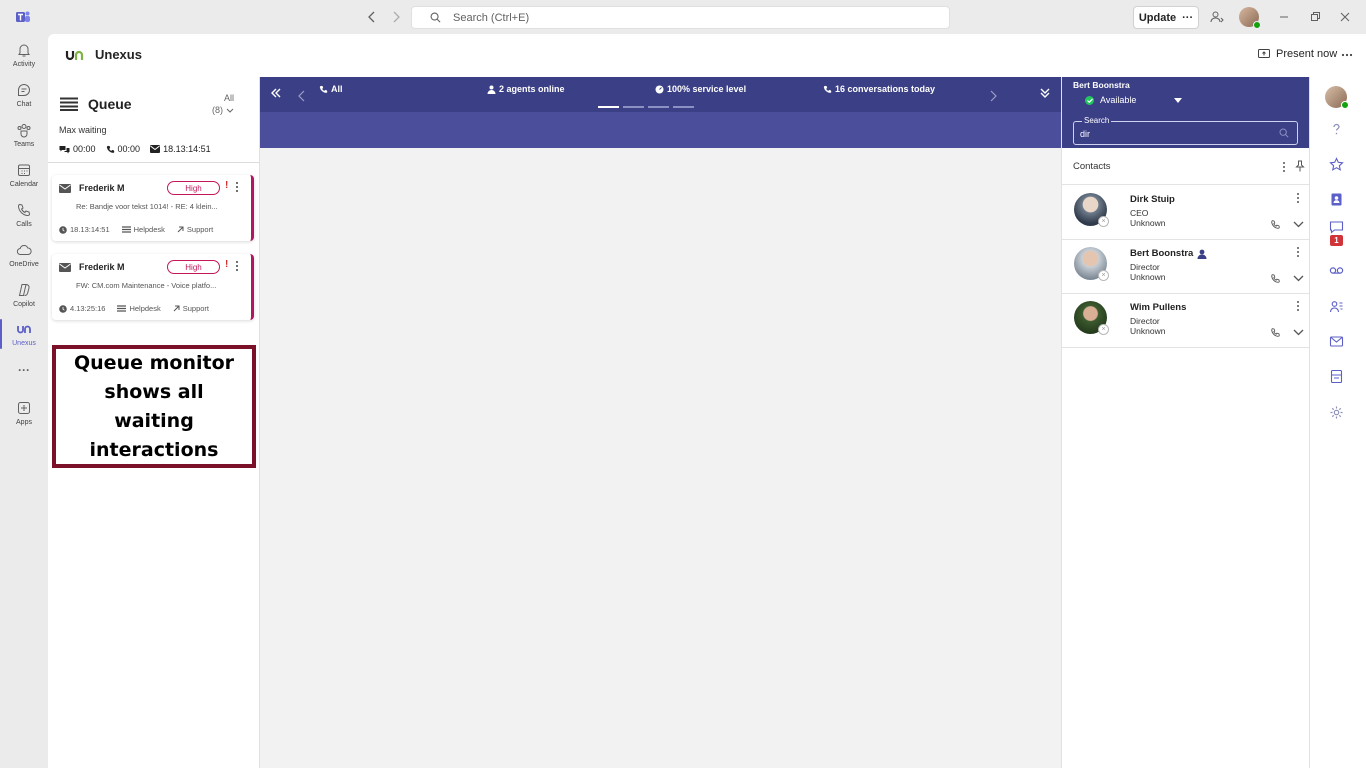 The width and height of the screenshot is (1366, 768). Describe the element at coordinates (1178, 100) in the screenshot. I see `caret-down-icon` at that location.